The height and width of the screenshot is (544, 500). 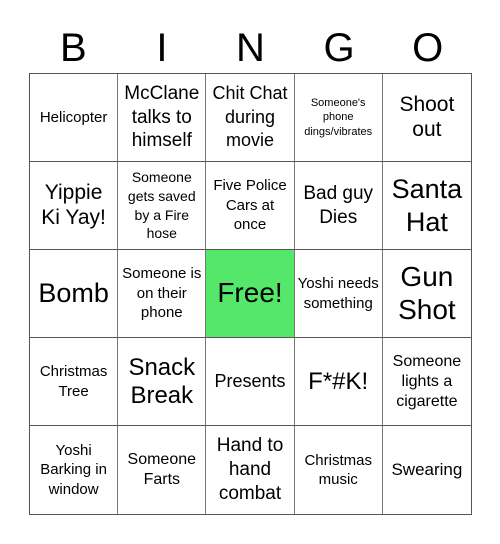 What do you see at coordinates (426, 382) in the screenshot?
I see `bingo-cell: Someone lights a cigarette` at bounding box center [426, 382].